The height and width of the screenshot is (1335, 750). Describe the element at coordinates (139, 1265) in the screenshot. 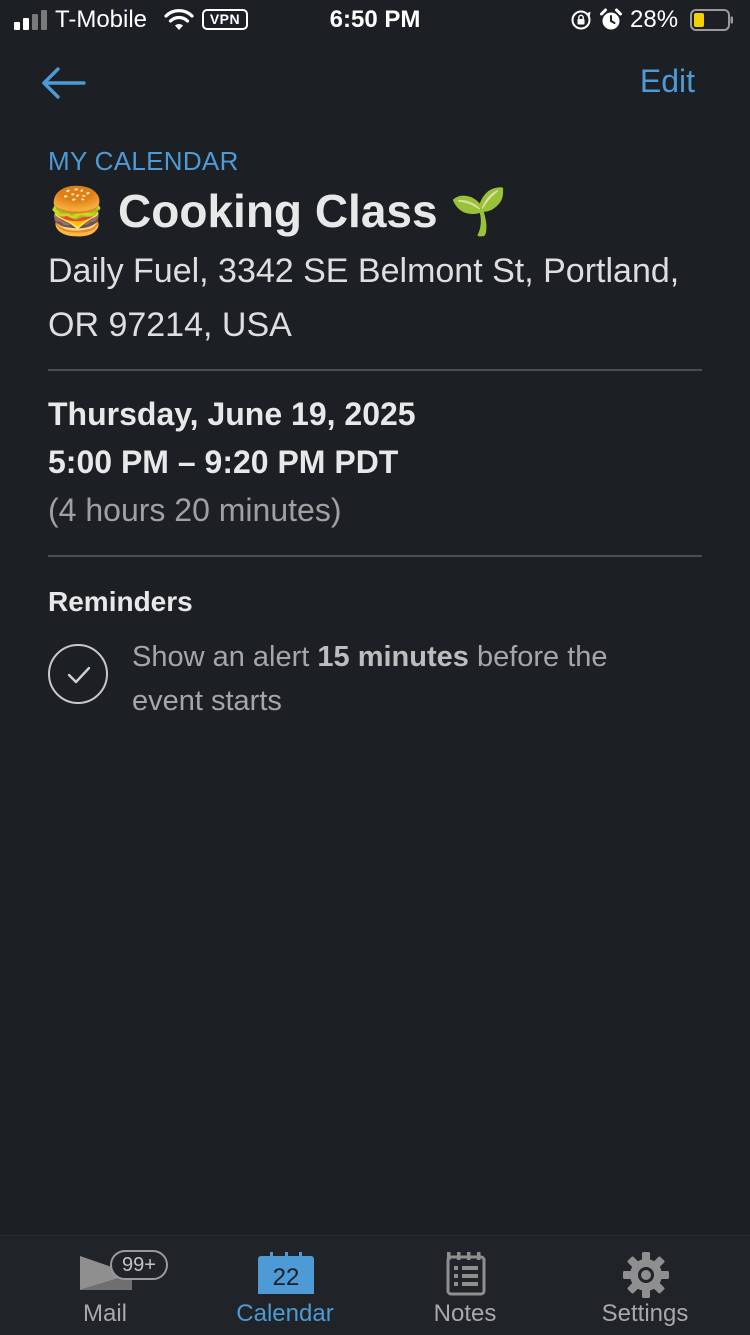

I see `unread-count-badge: 99+` at that location.